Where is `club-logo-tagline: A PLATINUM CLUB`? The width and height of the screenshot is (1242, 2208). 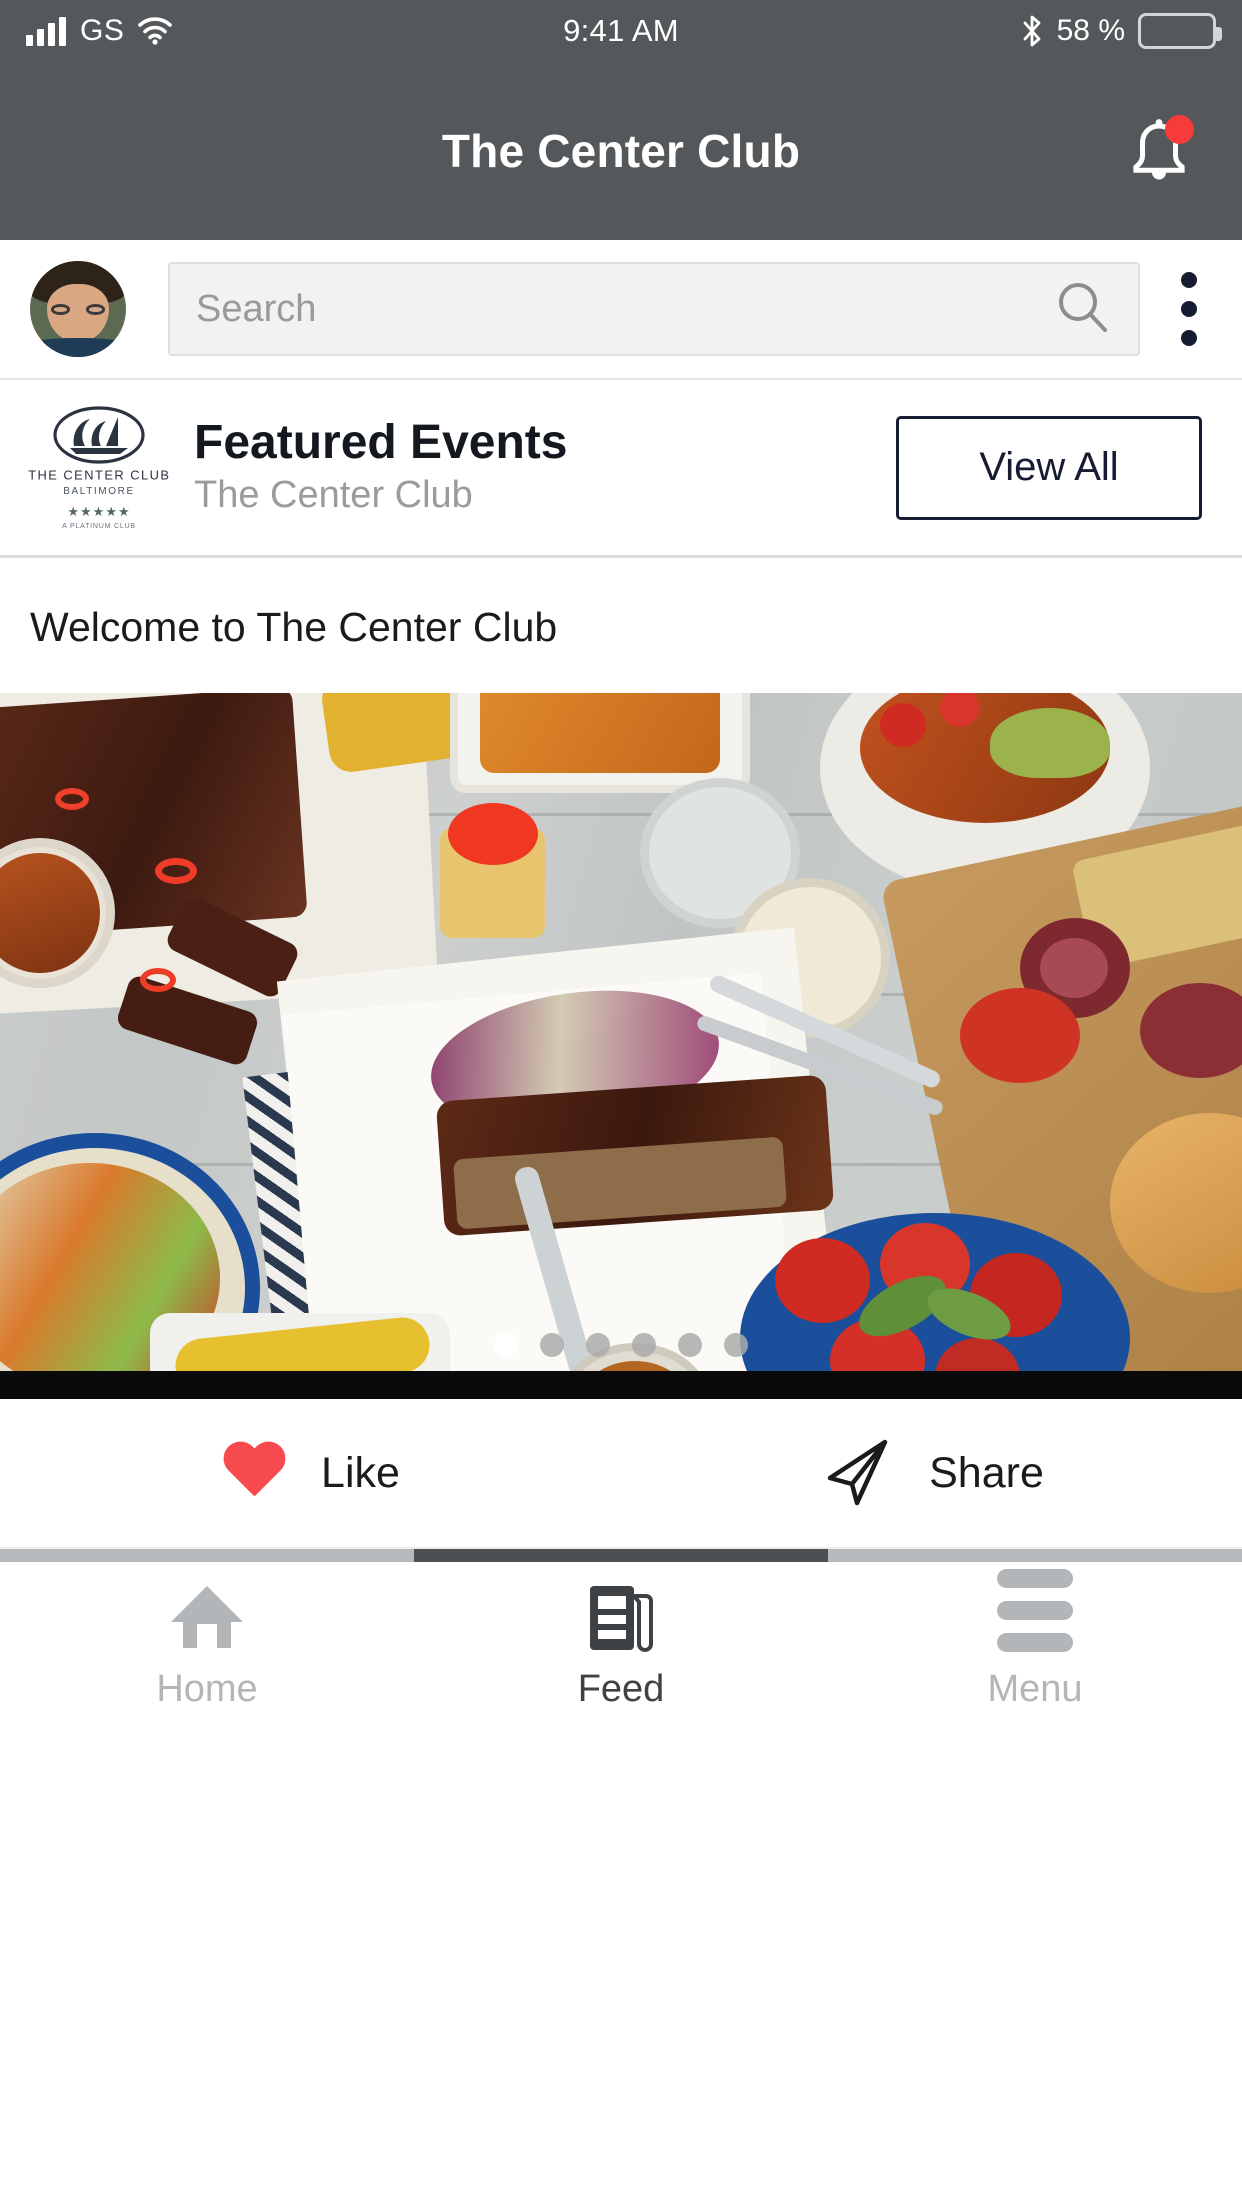
club-logo-tagline: A PLATINUM CLUB is located at coordinates (99, 526).